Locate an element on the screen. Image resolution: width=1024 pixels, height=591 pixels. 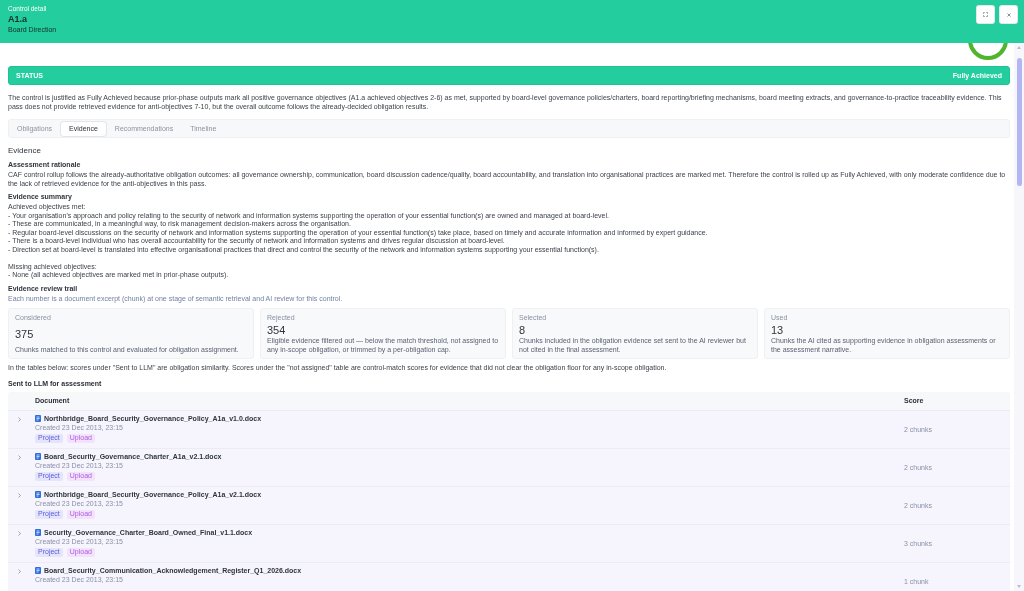
scroll-up-icon is located at coordinates (1019, 47).